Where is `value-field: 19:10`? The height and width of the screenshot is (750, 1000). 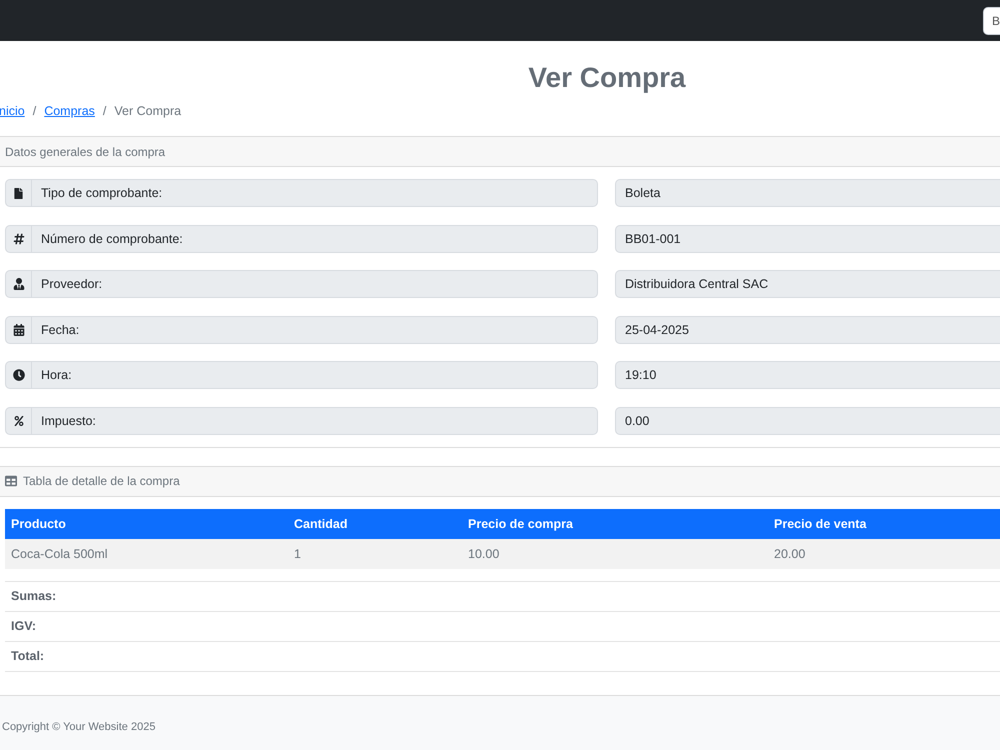
value-field: 19:10 is located at coordinates (807, 375).